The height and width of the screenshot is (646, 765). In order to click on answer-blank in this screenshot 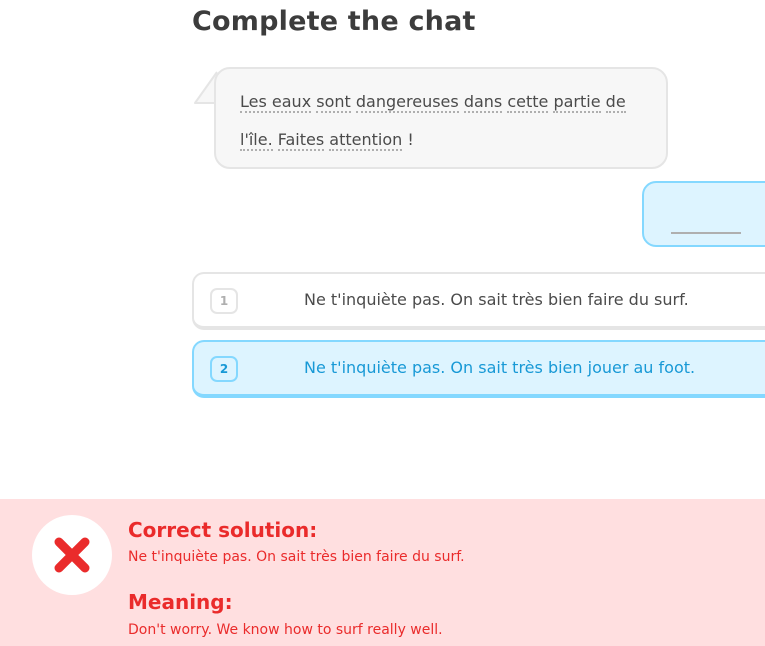, I will do `click(706, 233)`.